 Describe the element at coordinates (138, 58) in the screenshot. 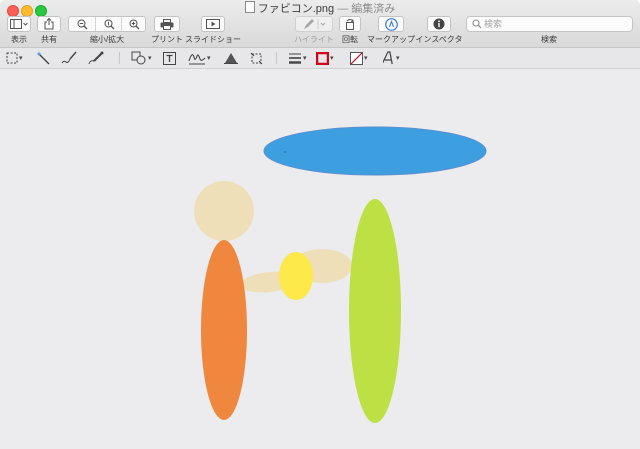

I see `shapes-icon` at that location.